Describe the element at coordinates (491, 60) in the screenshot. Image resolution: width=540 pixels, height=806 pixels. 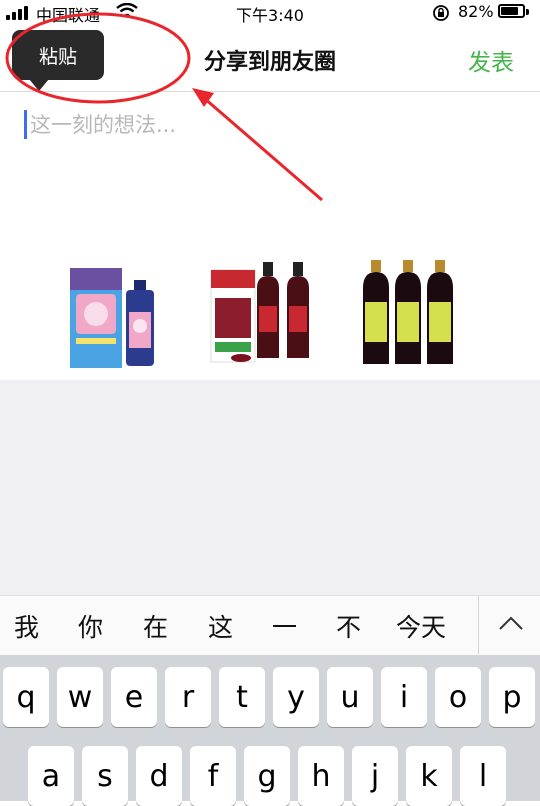
I see `post-button: 发表` at that location.